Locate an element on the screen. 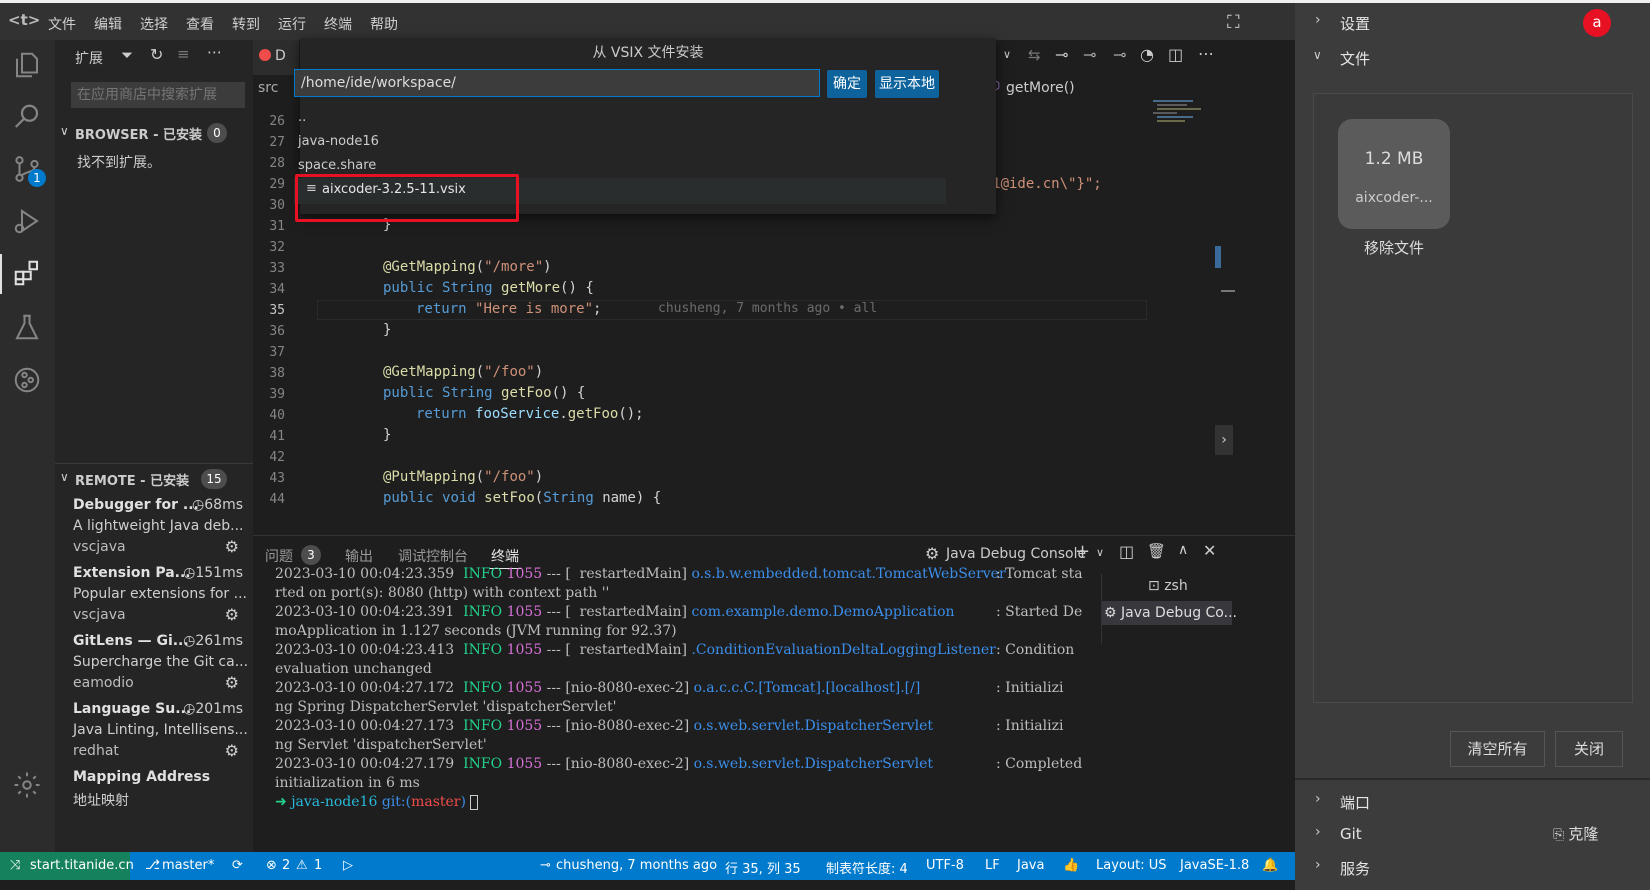 This screenshot has height=890, width=1650. git-blame-status: chusheng, 7 months ago is located at coordinates (636, 865).